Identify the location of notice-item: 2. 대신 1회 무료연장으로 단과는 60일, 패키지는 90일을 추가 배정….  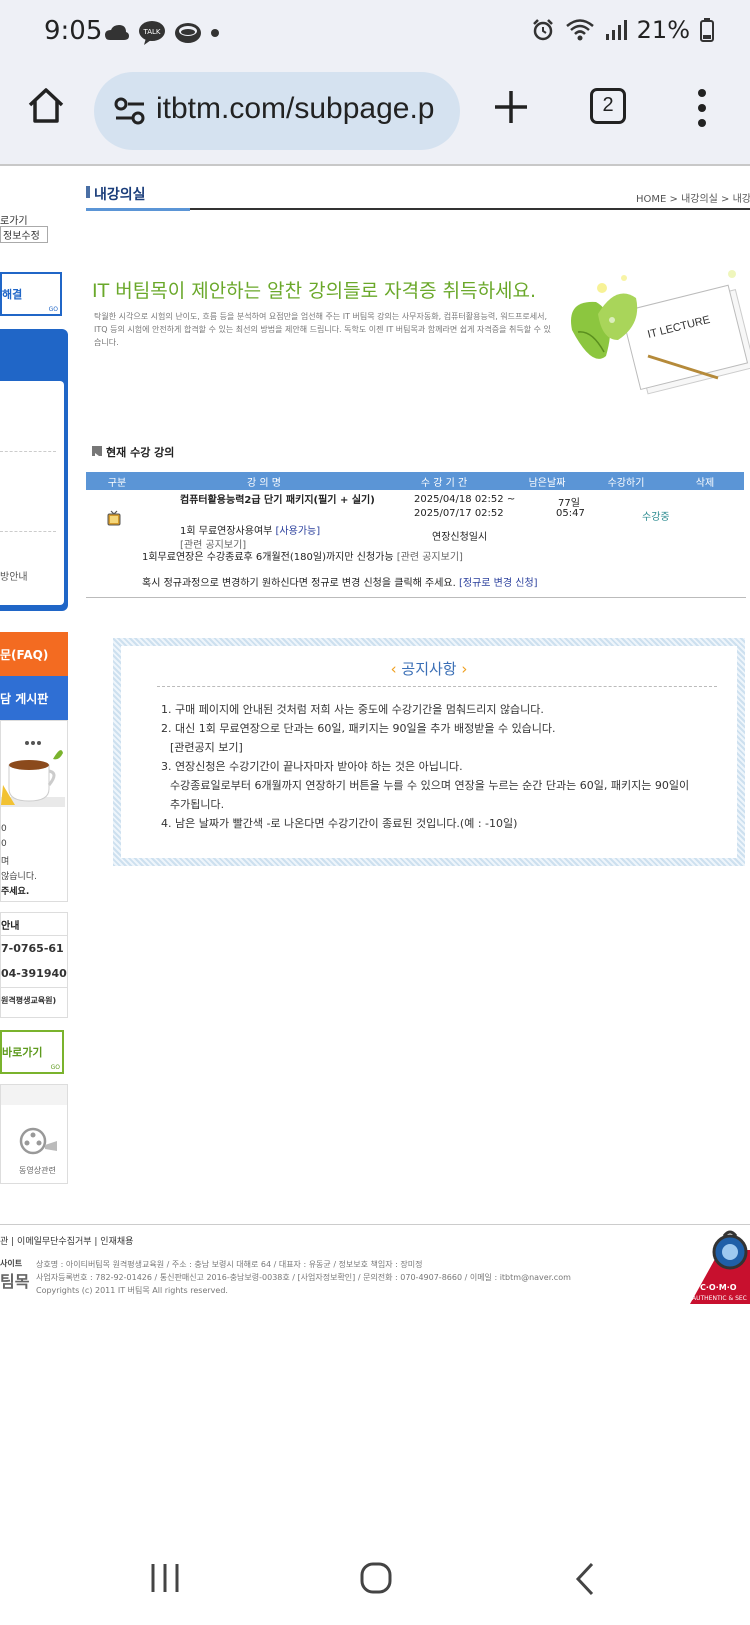
(358, 728).